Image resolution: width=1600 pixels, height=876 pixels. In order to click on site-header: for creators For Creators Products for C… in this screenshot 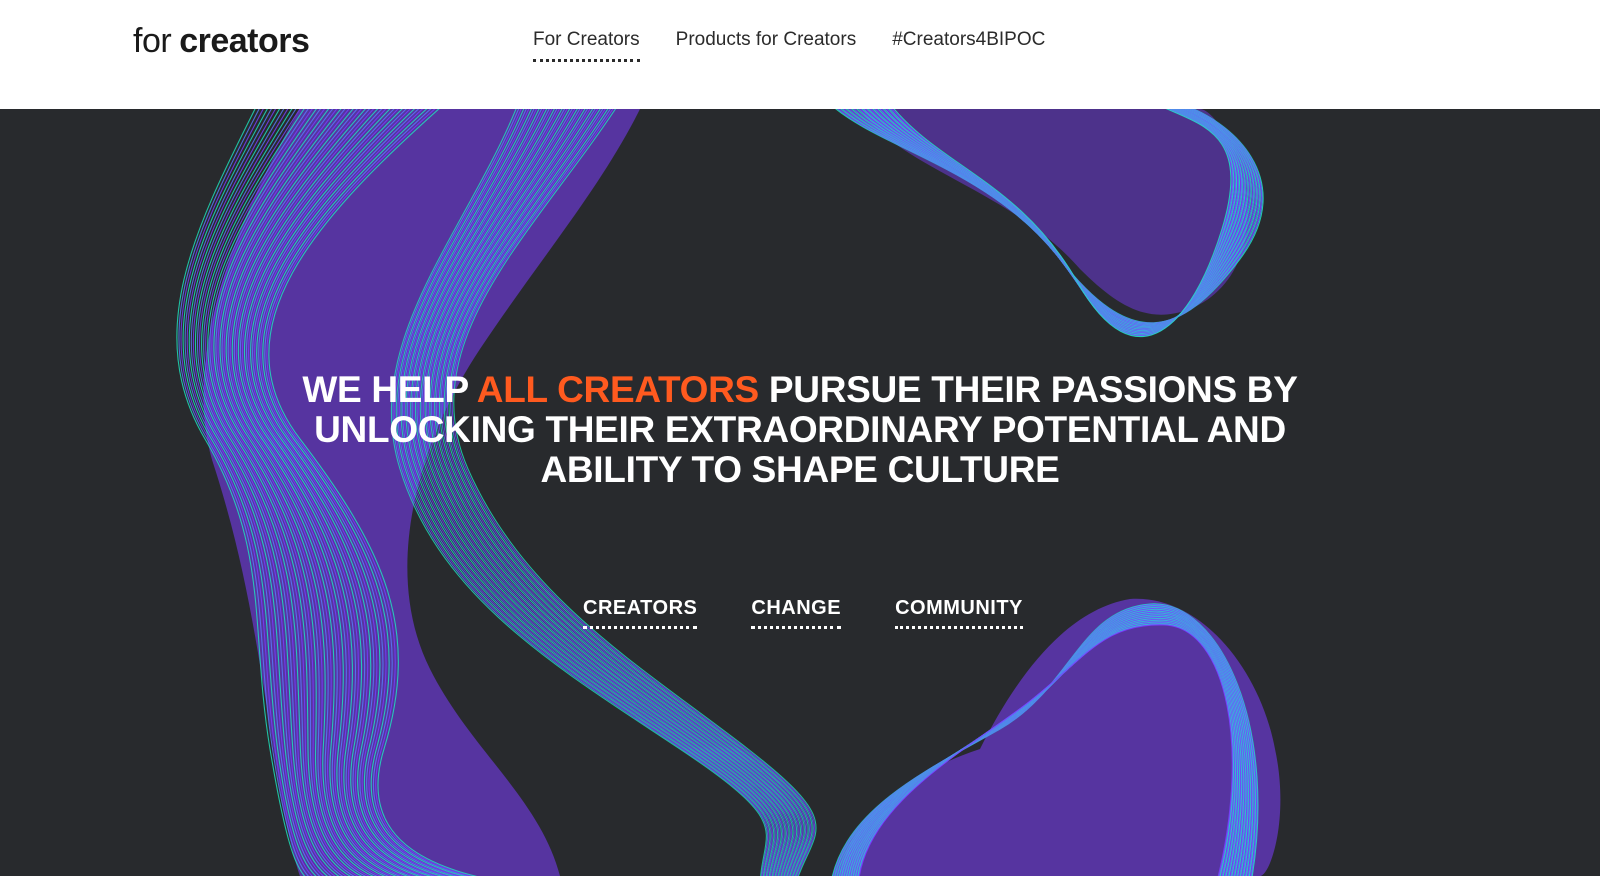, I will do `click(800, 54)`.